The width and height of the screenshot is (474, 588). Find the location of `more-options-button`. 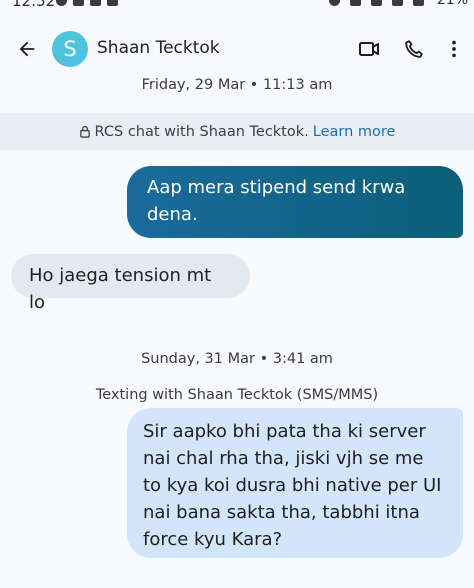

more-options-button is located at coordinates (454, 49).